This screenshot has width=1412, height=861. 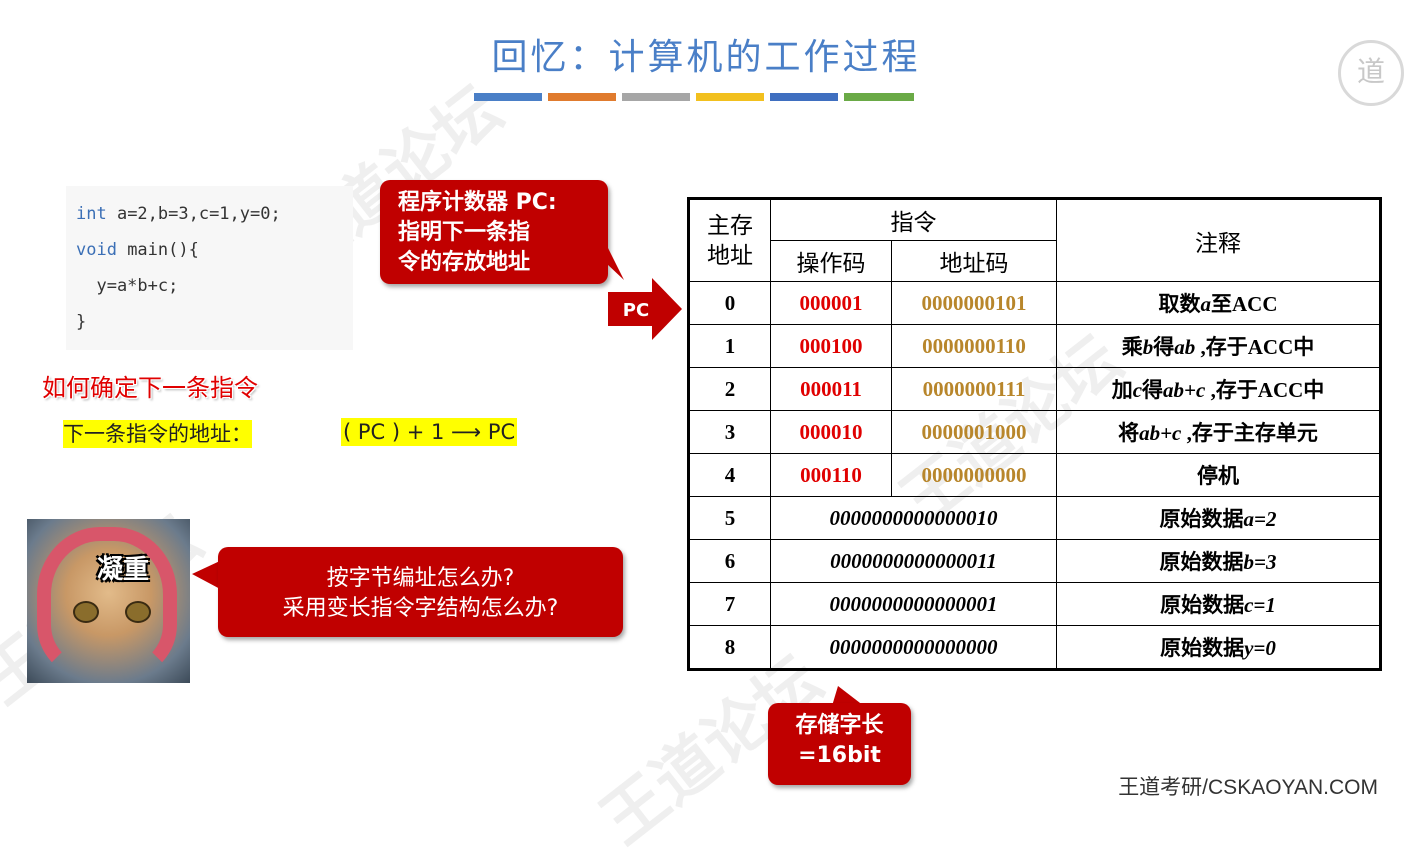 What do you see at coordinates (1218, 240) in the screenshot?
I see `header-note: 注释` at bounding box center [1218, 240].